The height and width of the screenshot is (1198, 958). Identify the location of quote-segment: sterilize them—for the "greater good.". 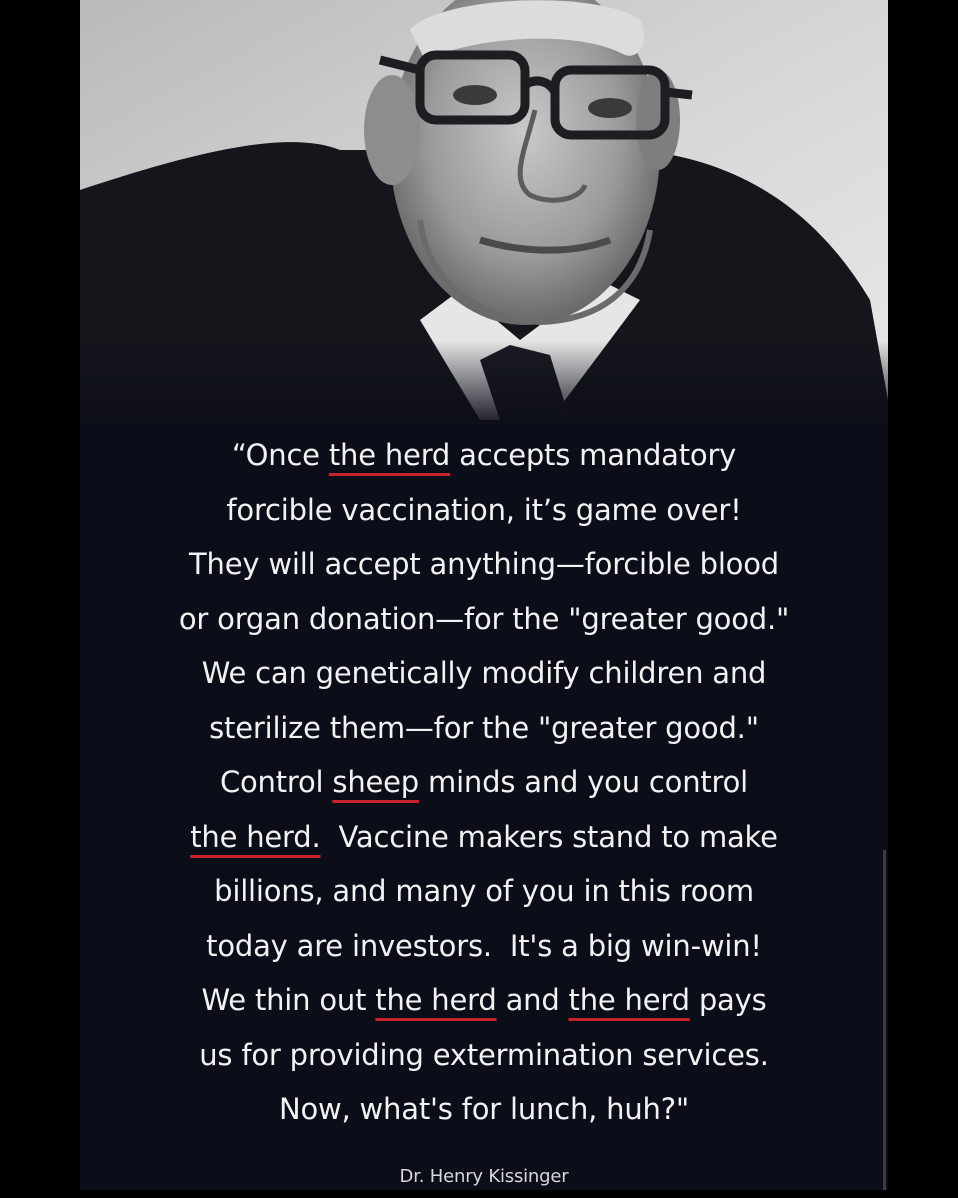
(484, 727).